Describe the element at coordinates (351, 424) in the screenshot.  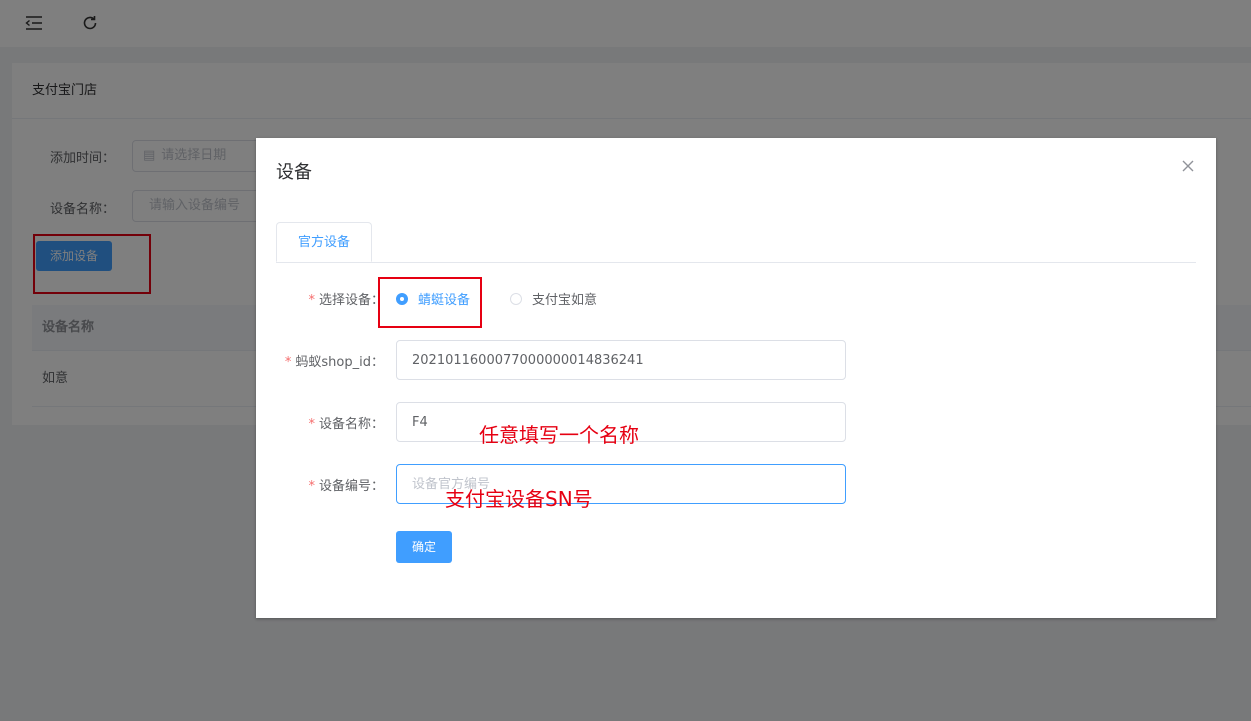
I see `device-name-label-text: 设备名称：` at that location.